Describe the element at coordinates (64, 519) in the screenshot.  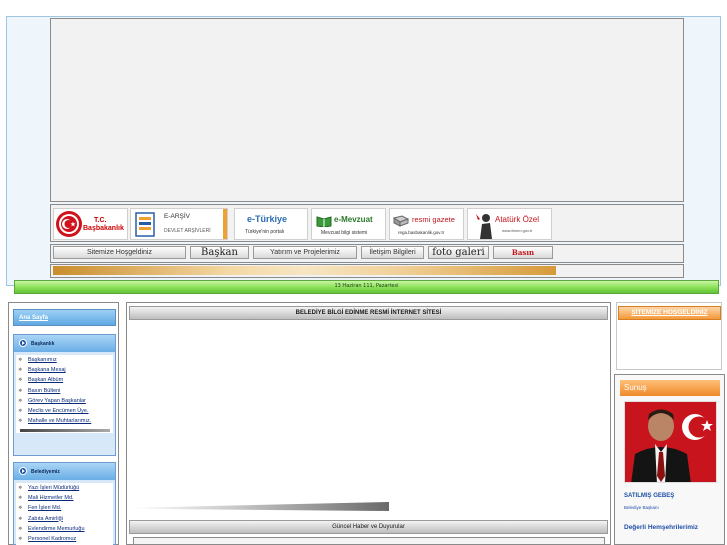
I see `menu-item: Zabıta Amirliği` at that location.